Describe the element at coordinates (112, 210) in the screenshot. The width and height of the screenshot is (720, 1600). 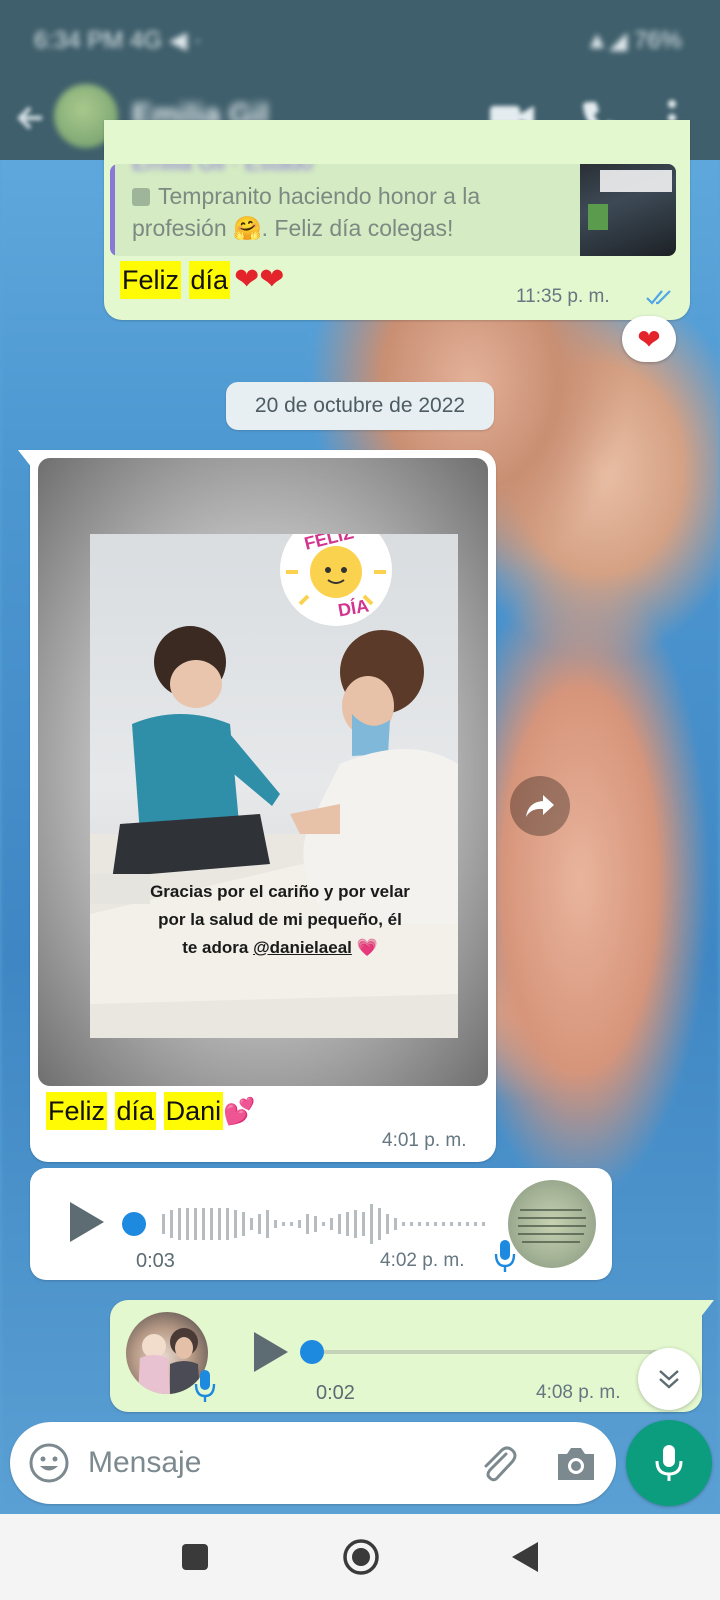
I see `quote-accent-bar` at that location.